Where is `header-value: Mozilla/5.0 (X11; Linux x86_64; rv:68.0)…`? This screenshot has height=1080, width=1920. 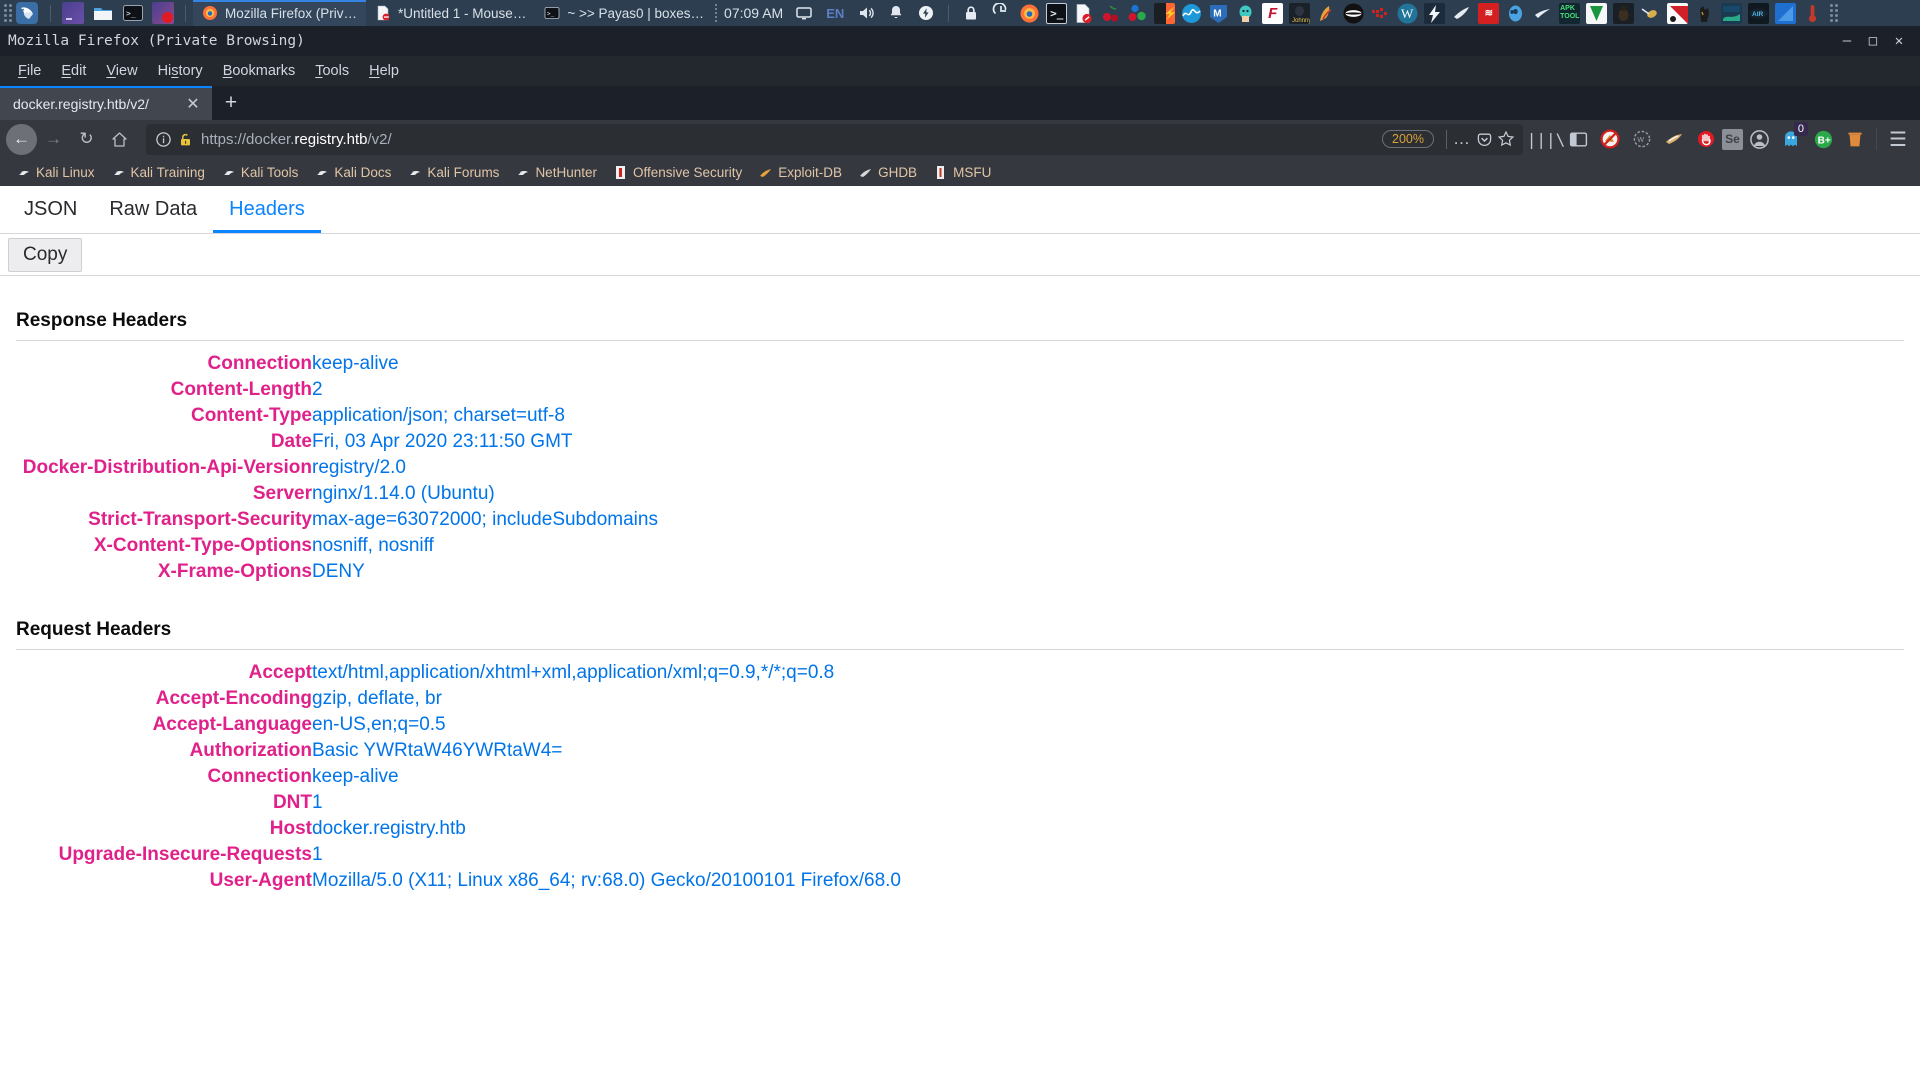
header-value: Mozilla/5.0 (X11; Linux x86_64; rv:68.0)… is located at coordinates (1108, 881).